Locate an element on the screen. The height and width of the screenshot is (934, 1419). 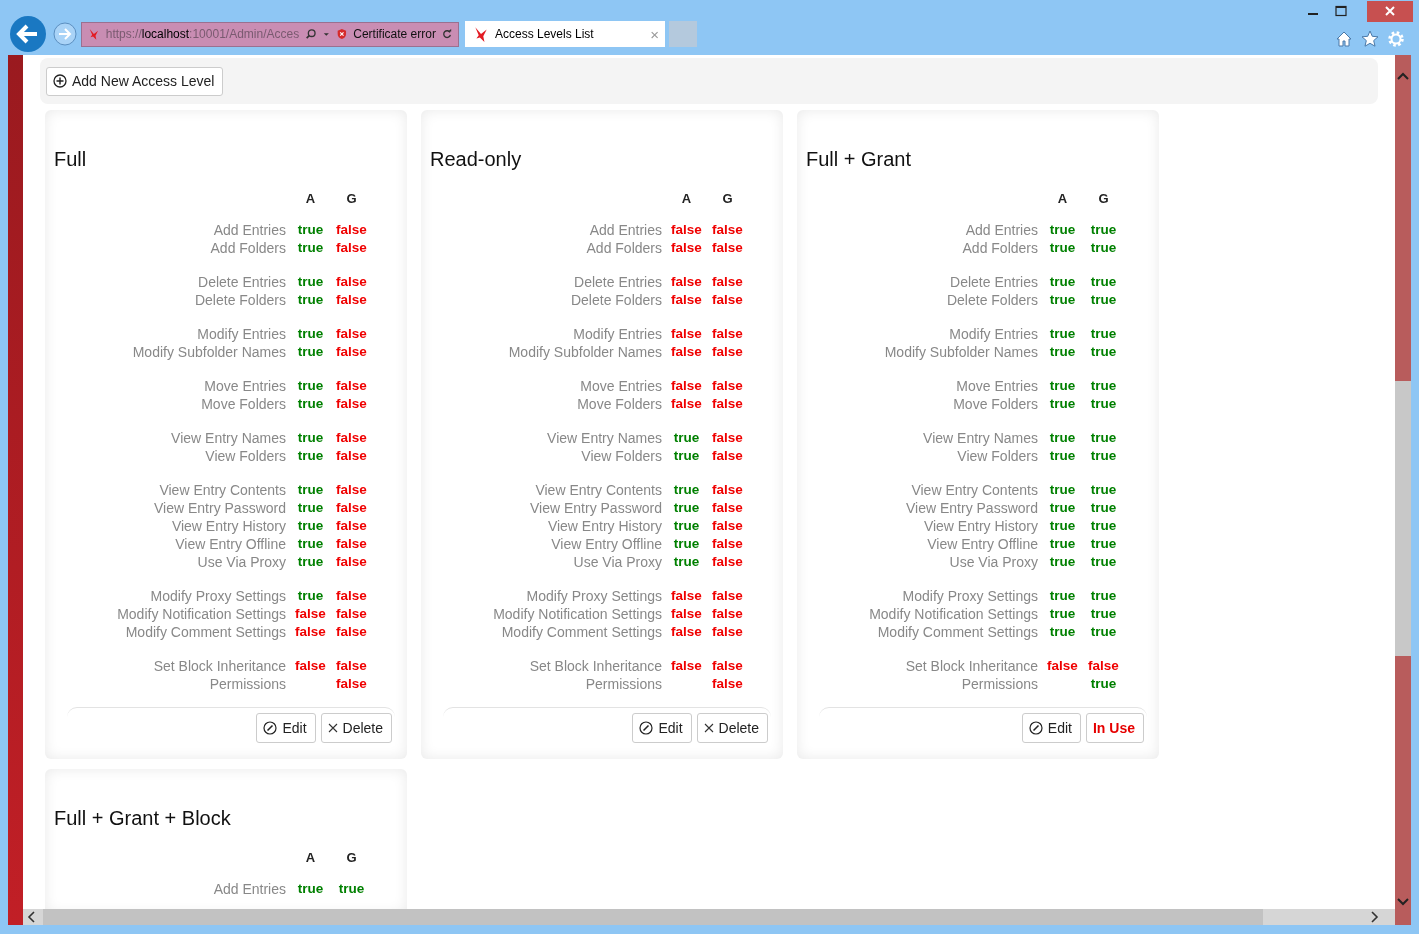
permission-label: View Entry Contents is located at coordinates (974, 490).